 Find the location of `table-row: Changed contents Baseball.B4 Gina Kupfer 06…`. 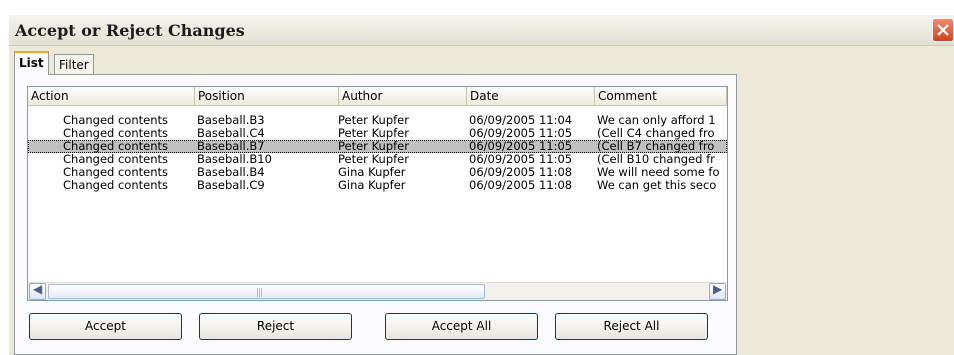

table-row: Changed contents Baseball.B4 Gina Kupfer 06… is located at coordinates (377, 172).